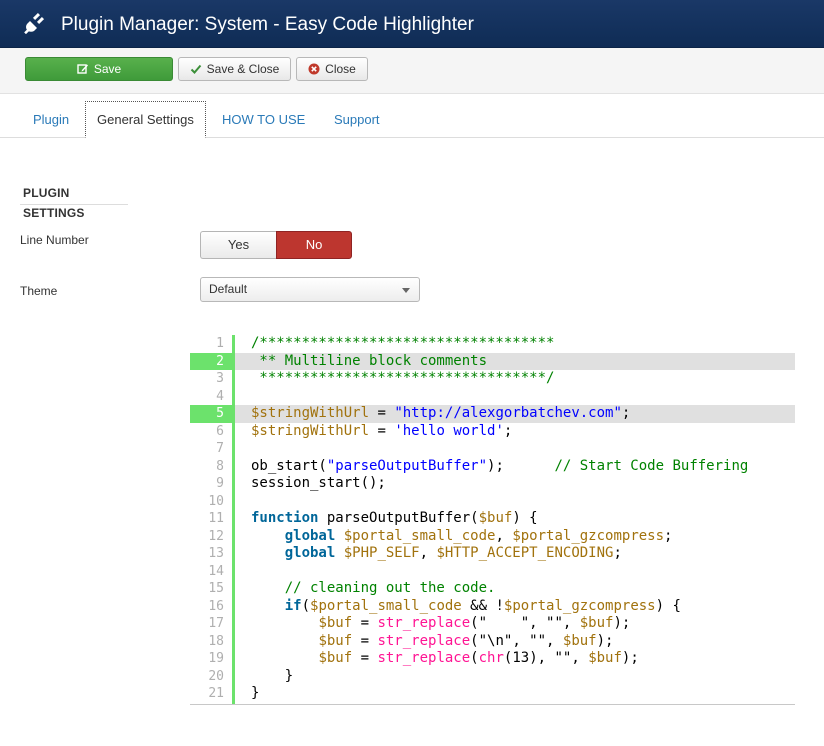 This screenshot has height=746, width=824. Describe the element at coordinates (145, 119) in the screenshot. I see `tab-general-settings: General Settings` at that location.